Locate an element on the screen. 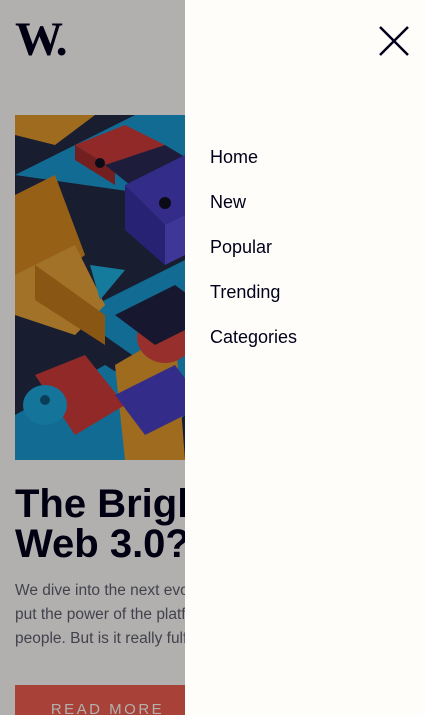  nav-item-new: New is located at coordinates (253, 210).